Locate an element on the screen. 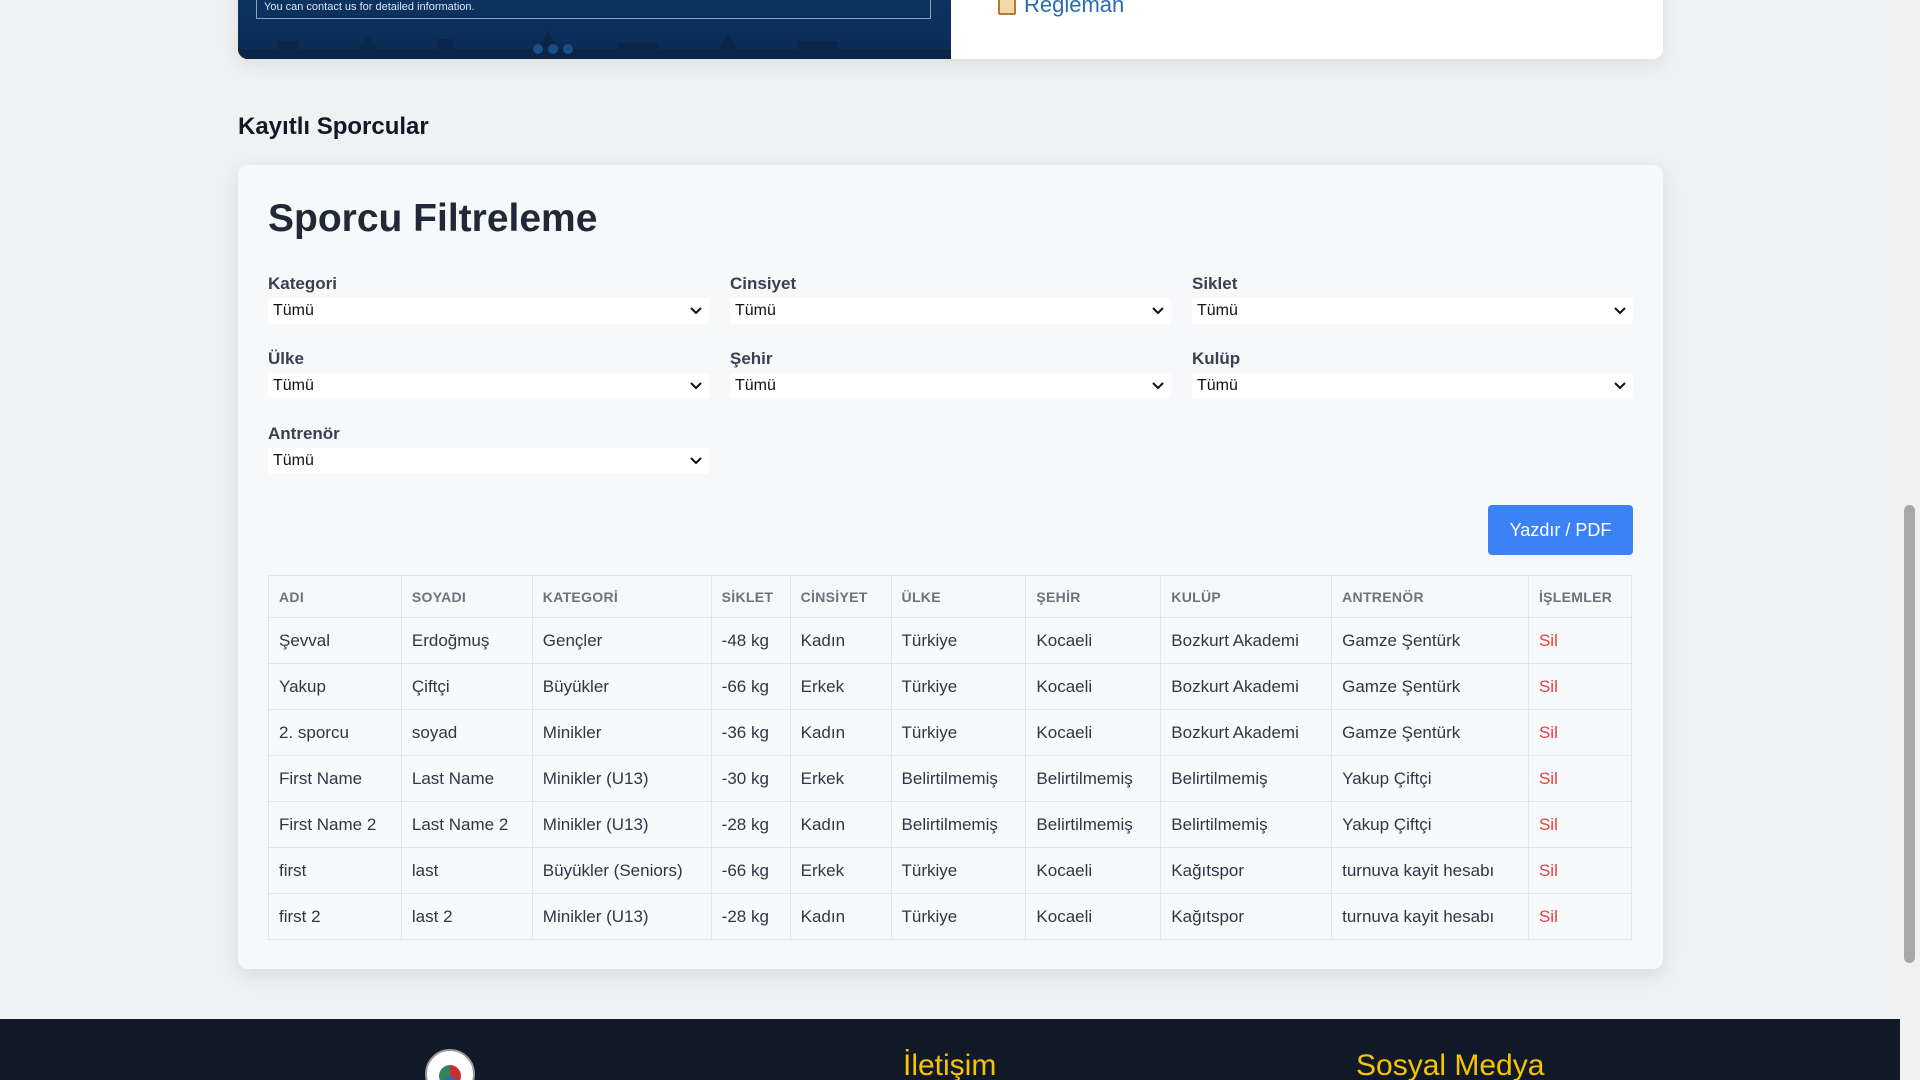 Image resolution: width=1920 pixels, height=1080 pixels. table-cell: Erdoğmuş is located at coordinates (466, 640).